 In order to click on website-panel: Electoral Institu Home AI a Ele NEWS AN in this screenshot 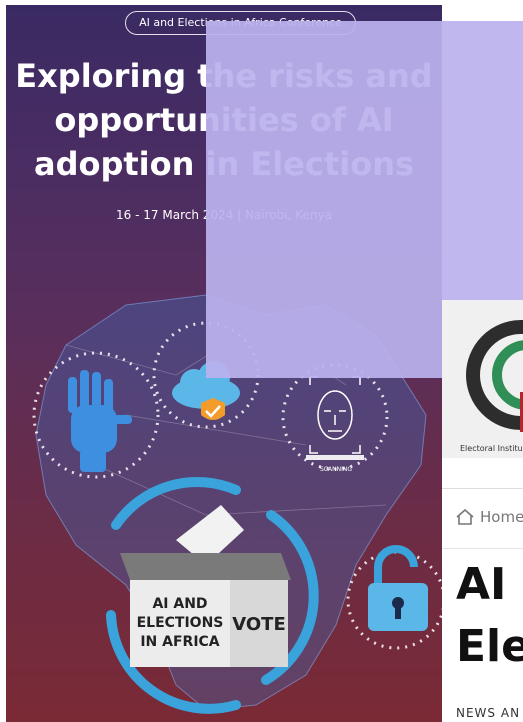, I will do `click(482, 511)`.